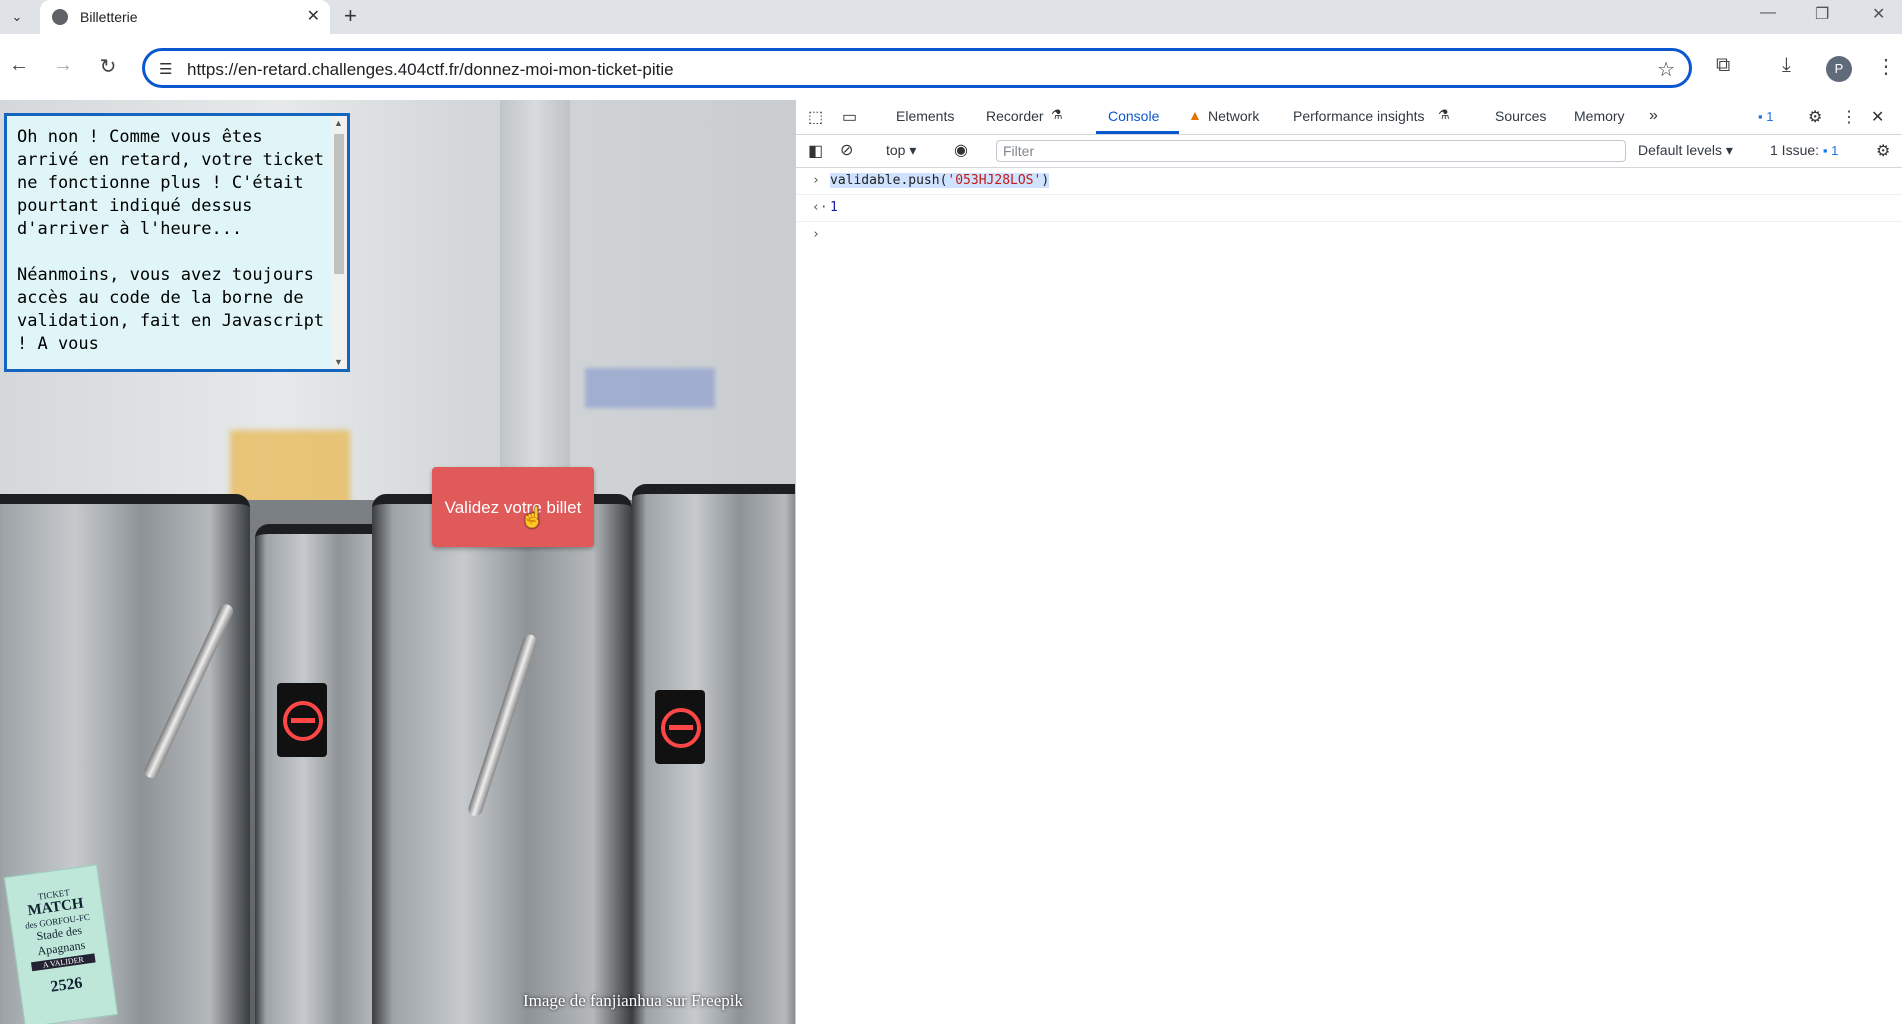 The image size is (1902, 1024). What do you see at coordinates (165, 69) in the screenshot?
I see `site-info-icon: ☰` at bounding box center [165, 69].